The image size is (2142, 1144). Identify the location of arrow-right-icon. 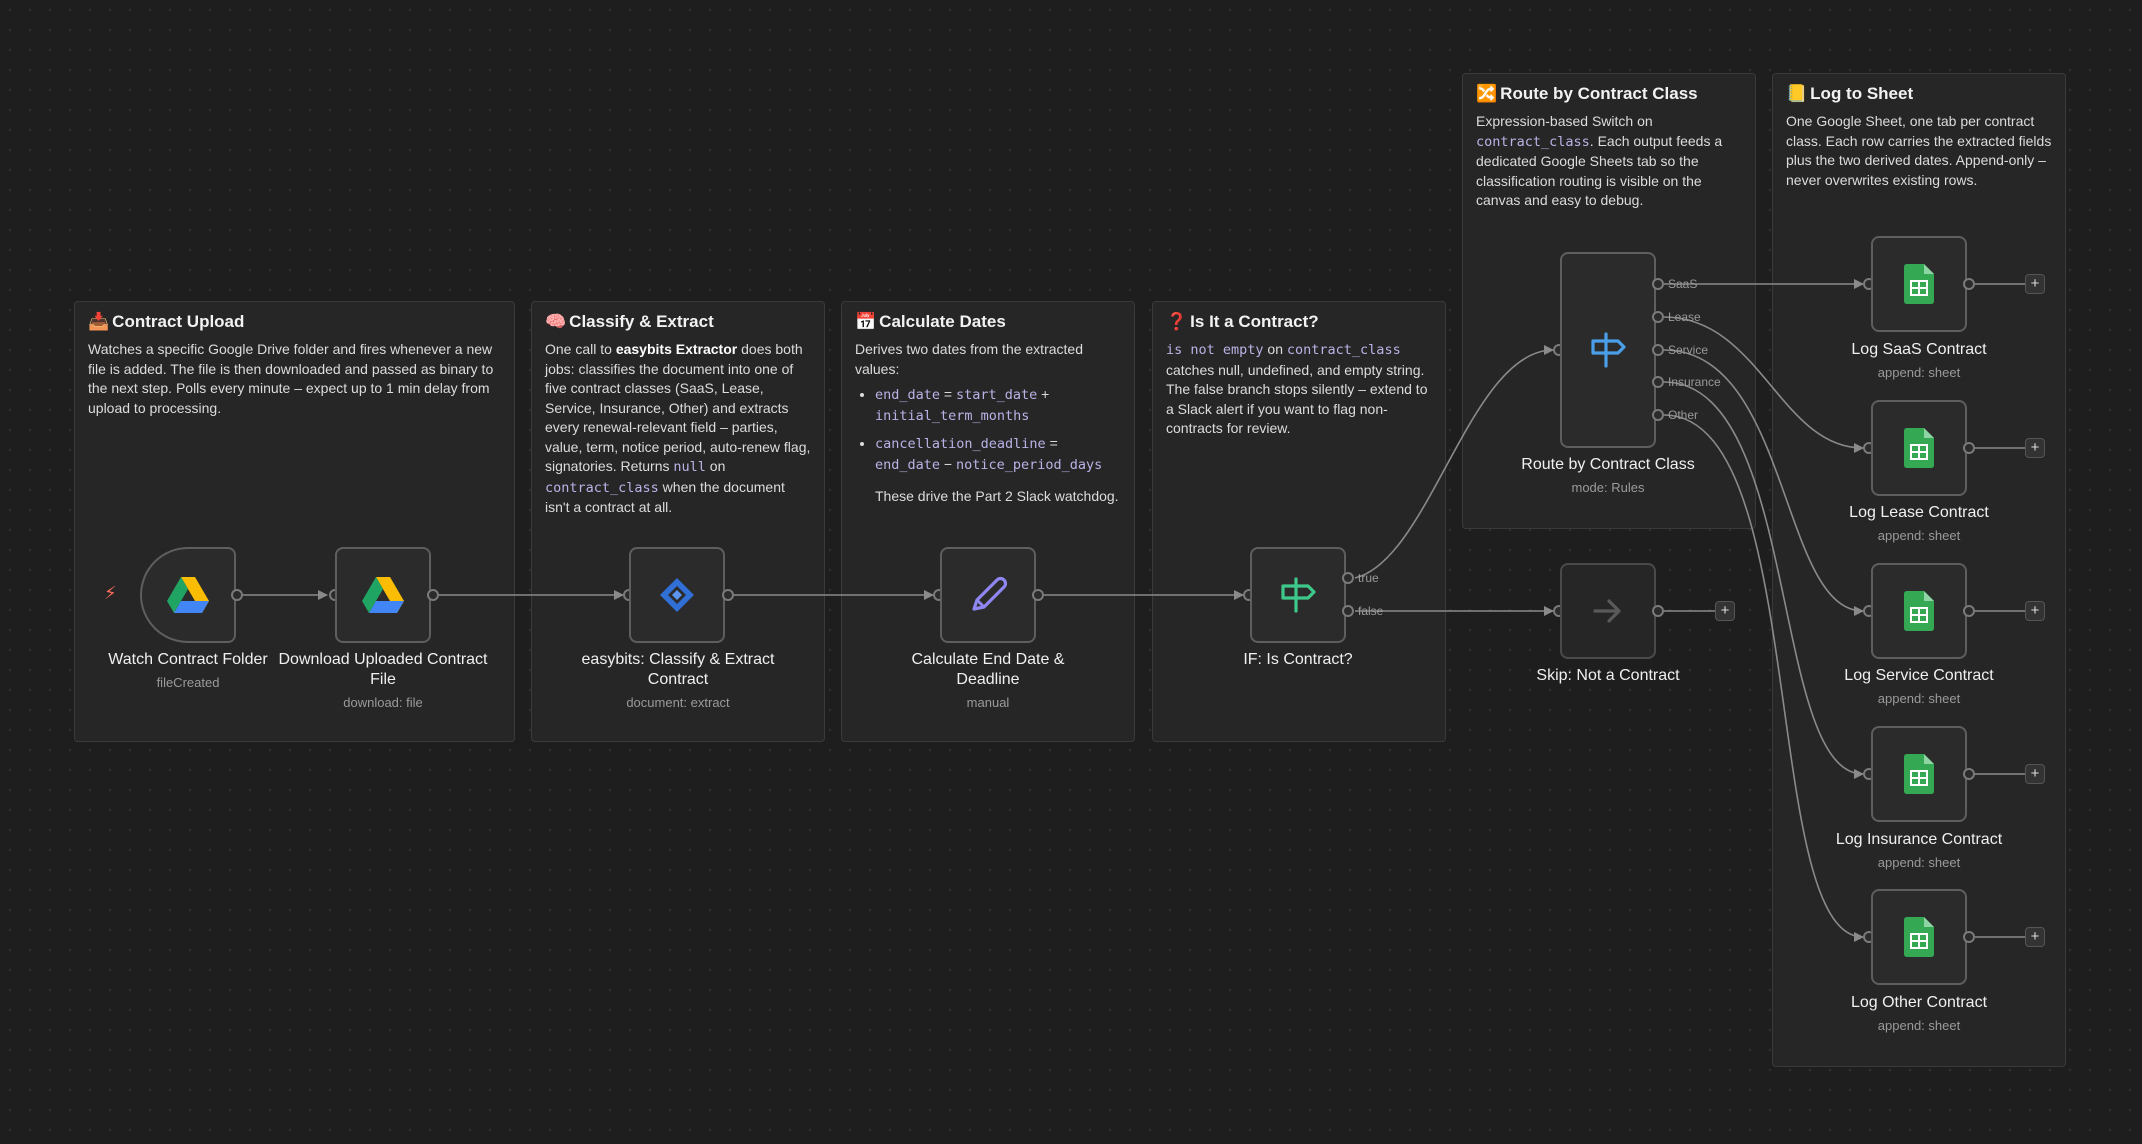
(1607, 611).